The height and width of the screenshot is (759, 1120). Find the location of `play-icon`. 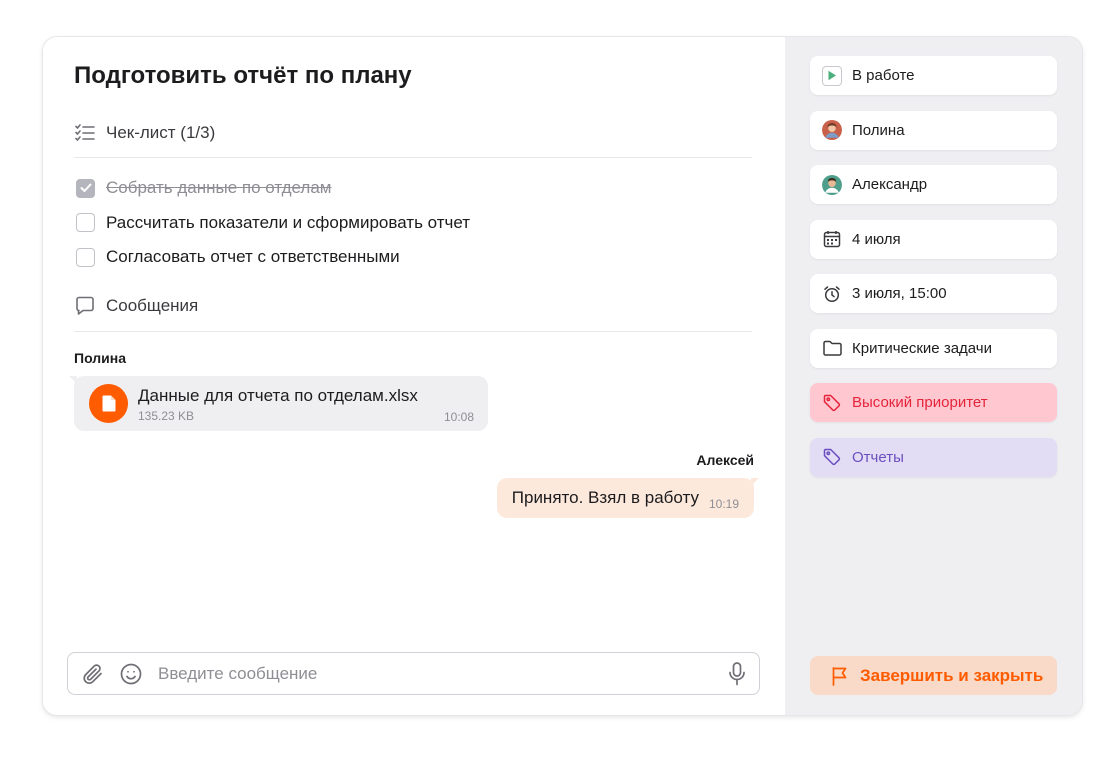

play-icon is located at coordinates (832, 75).